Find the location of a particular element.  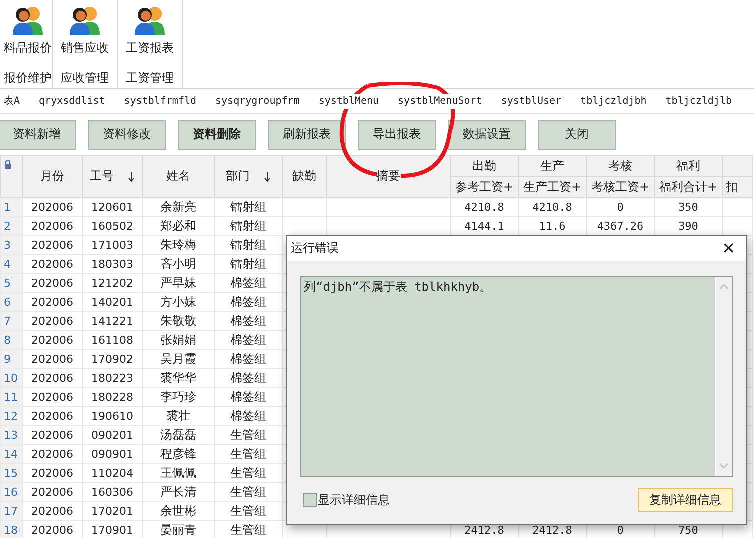

table-cell: 李巧珍 is located at coordinates (178, 397).